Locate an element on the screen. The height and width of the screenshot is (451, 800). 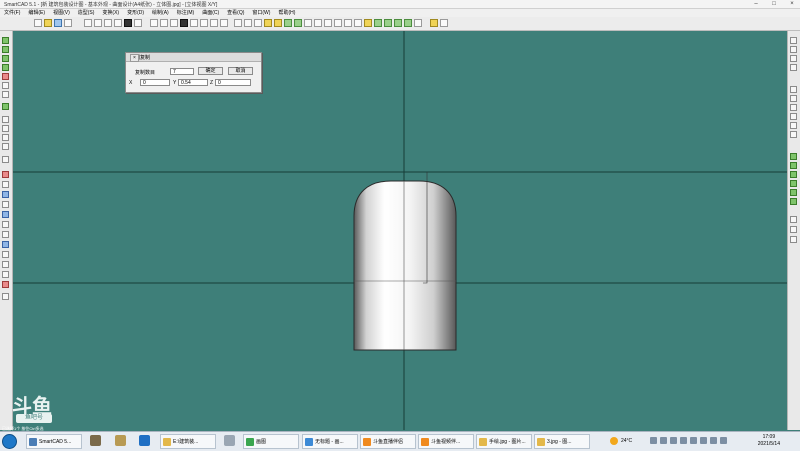
menu-query: 查看(Q) is located at coordinates (235, 13).